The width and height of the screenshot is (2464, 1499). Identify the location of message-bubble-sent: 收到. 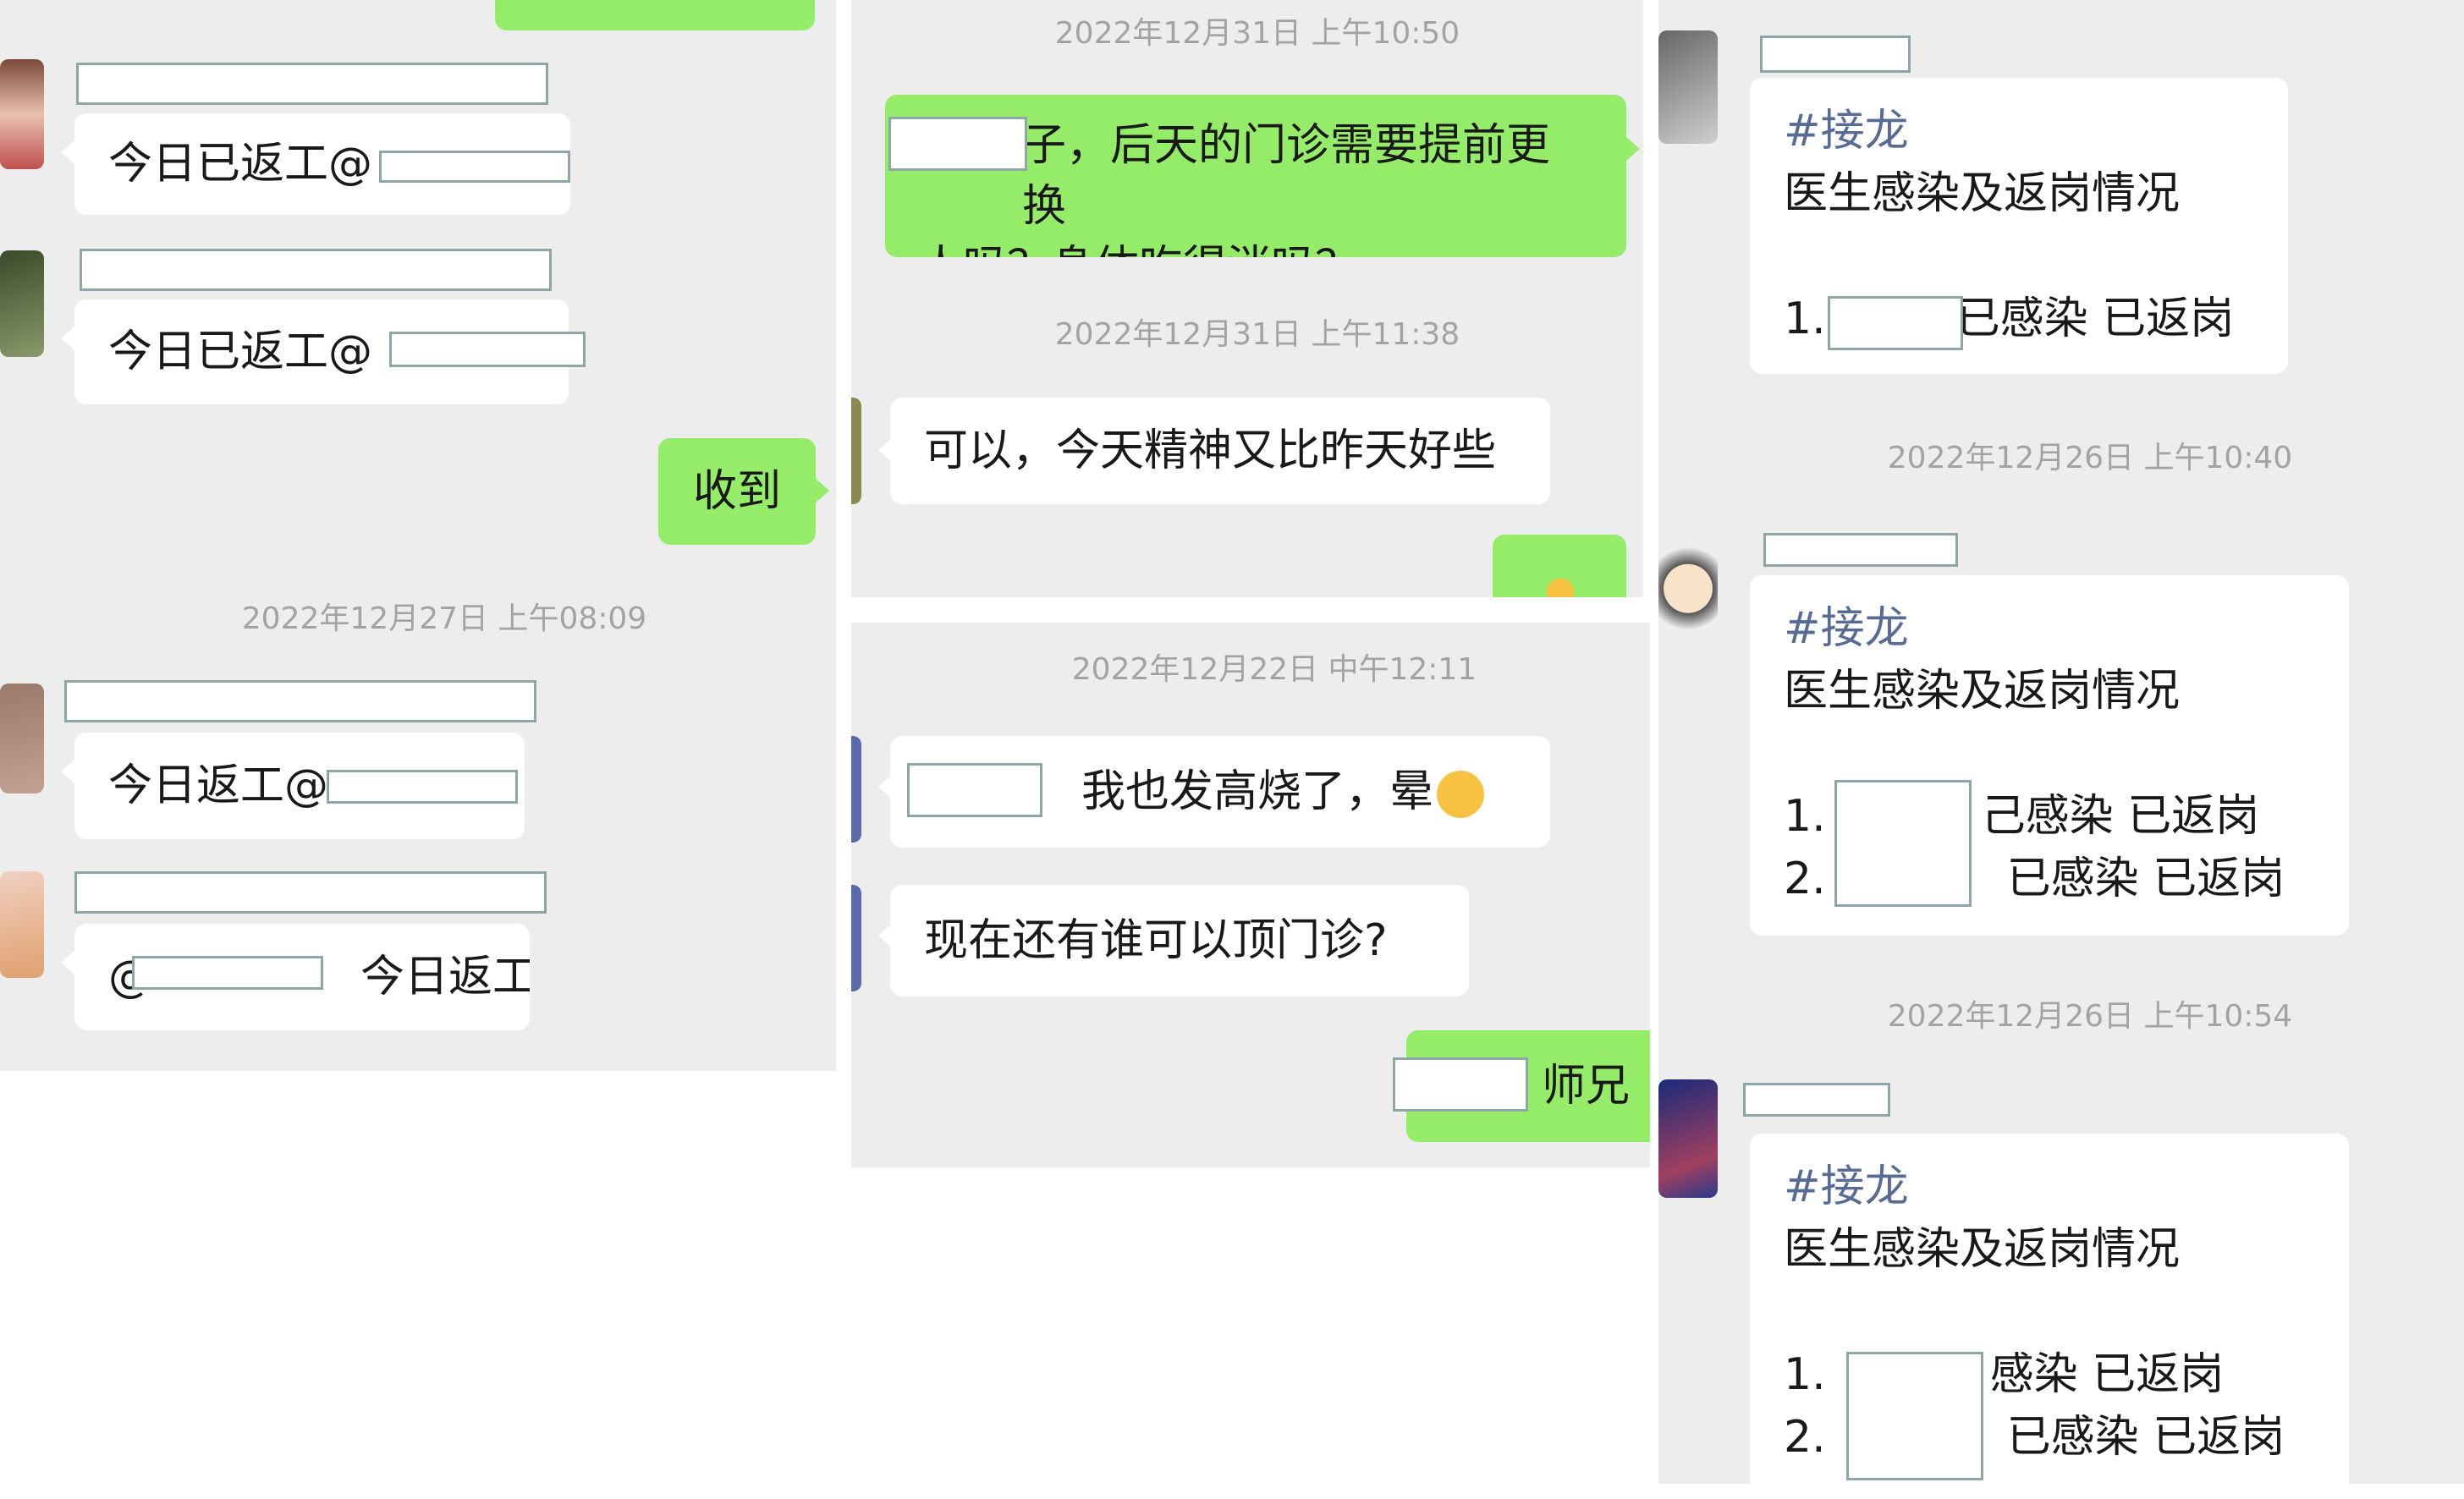
(737, 491).